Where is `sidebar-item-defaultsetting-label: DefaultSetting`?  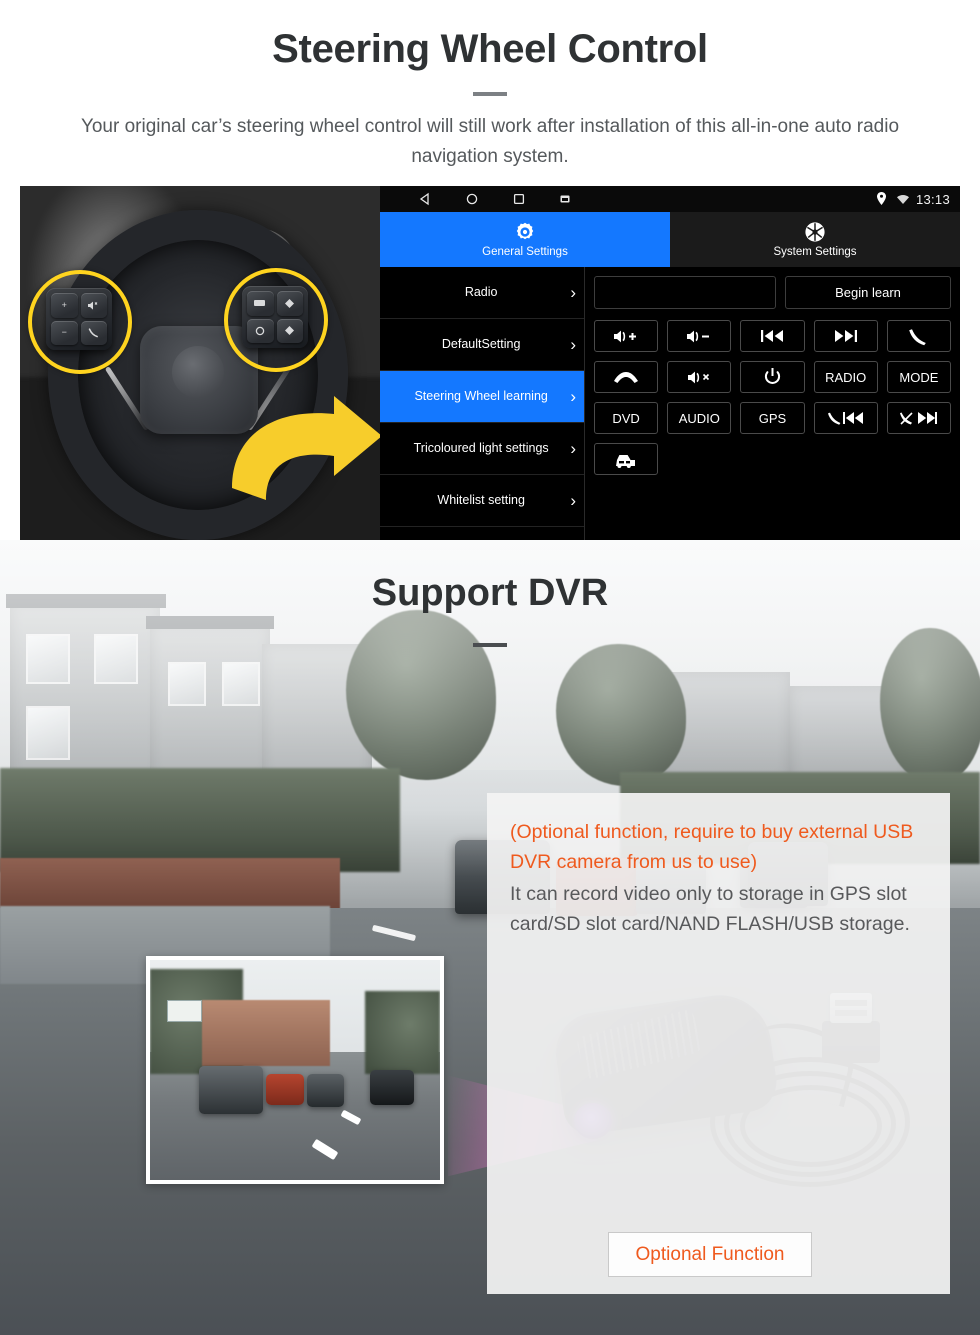
sidebar-item-defaultsetting-label: DefaultSetting is located at coordinates (481, 344).